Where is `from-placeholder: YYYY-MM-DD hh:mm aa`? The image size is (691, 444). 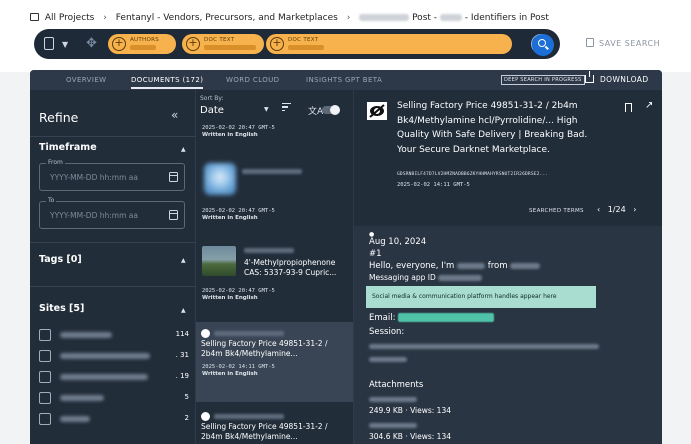
from-placeholder: YYYY-MM-DD hh:mm aa is located at coordinates (94, 177).